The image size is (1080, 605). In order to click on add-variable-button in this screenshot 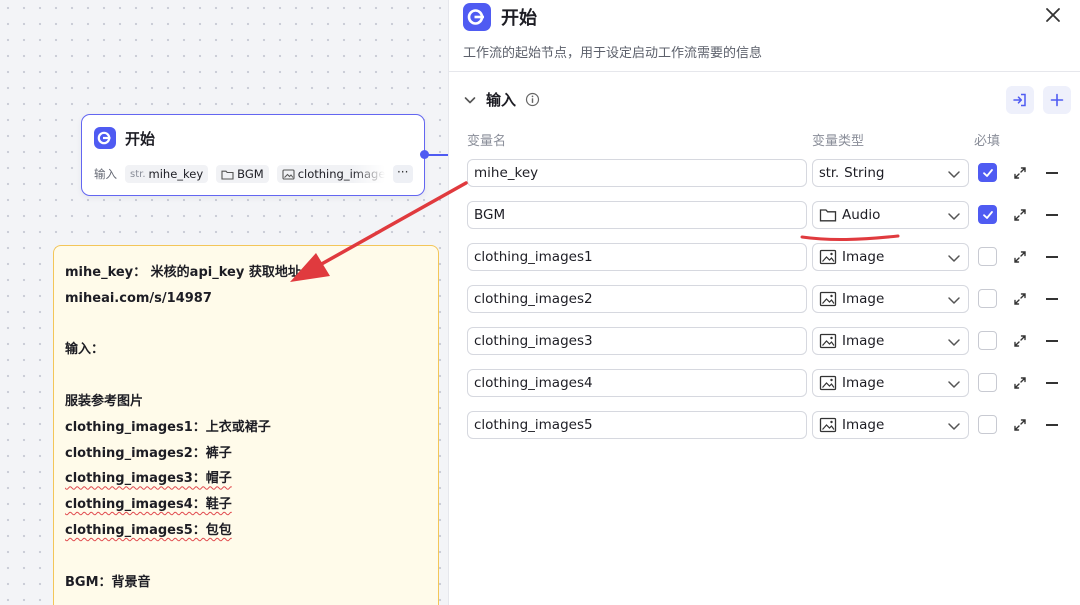, I will do `click(1057, 100)`.